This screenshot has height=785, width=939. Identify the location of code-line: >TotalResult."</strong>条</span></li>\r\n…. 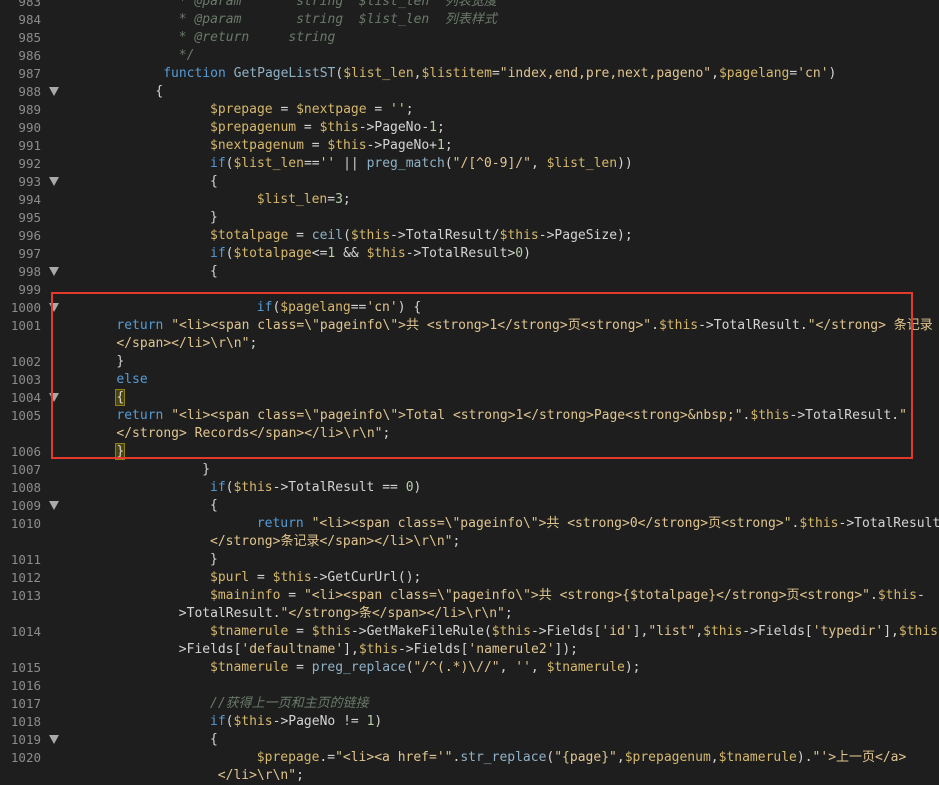
(469, 614).